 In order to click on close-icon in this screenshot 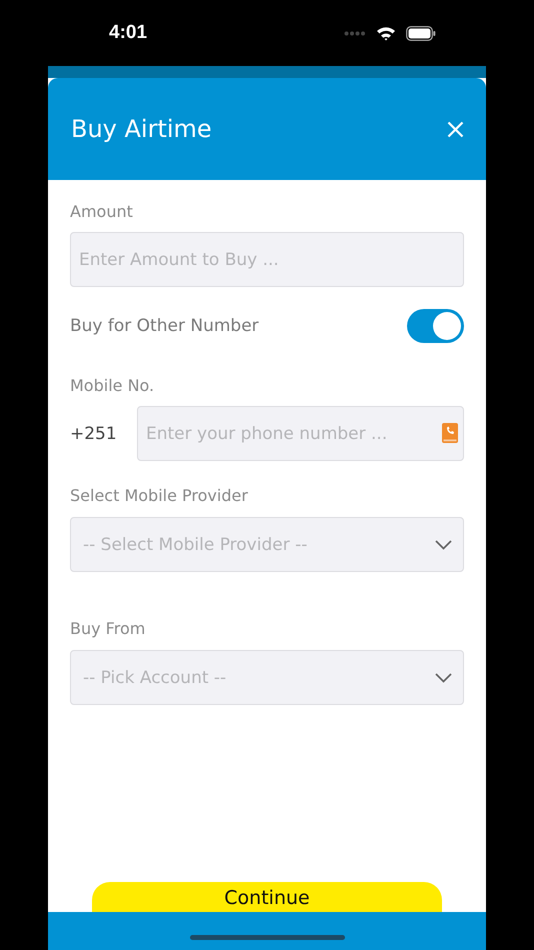, I will do `click(455, 129)`.